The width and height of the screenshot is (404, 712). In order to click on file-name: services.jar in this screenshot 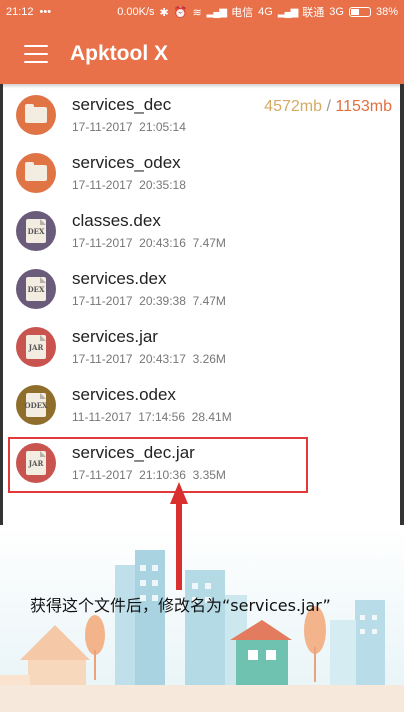, I will do `click(115, 336)`.